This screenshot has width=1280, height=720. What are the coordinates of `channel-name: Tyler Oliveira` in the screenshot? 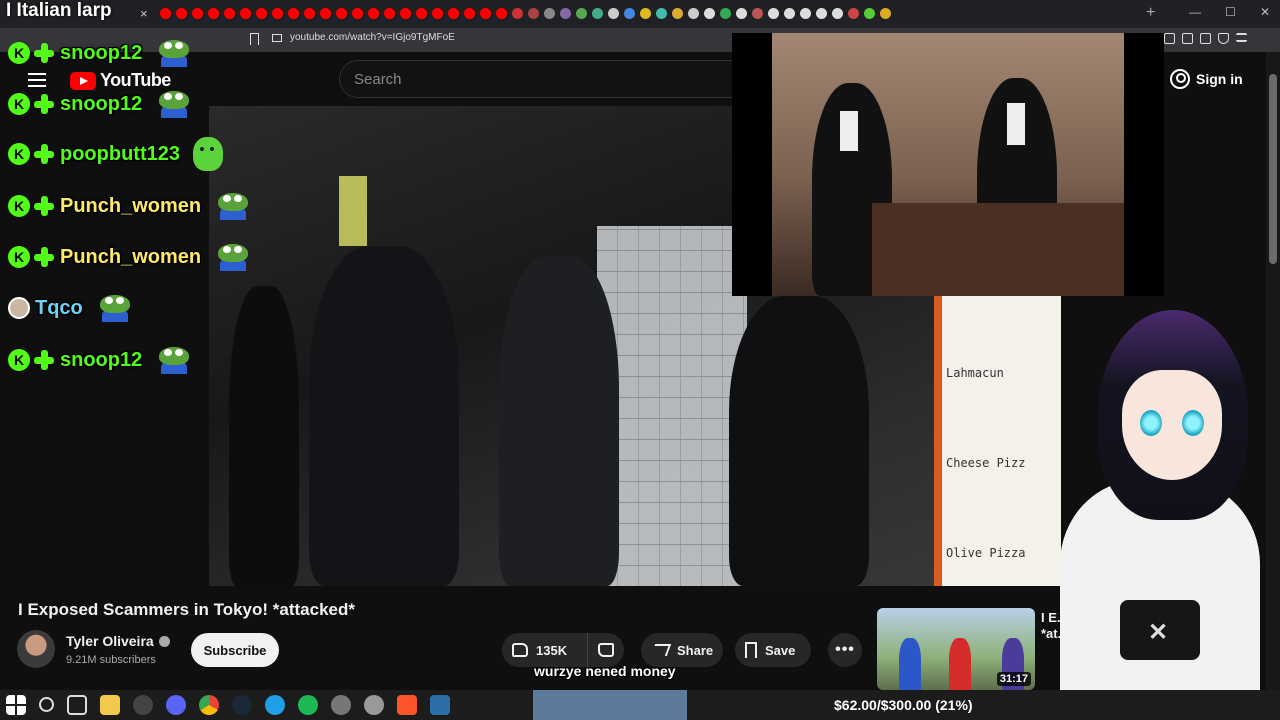 It's located at (110, 641).